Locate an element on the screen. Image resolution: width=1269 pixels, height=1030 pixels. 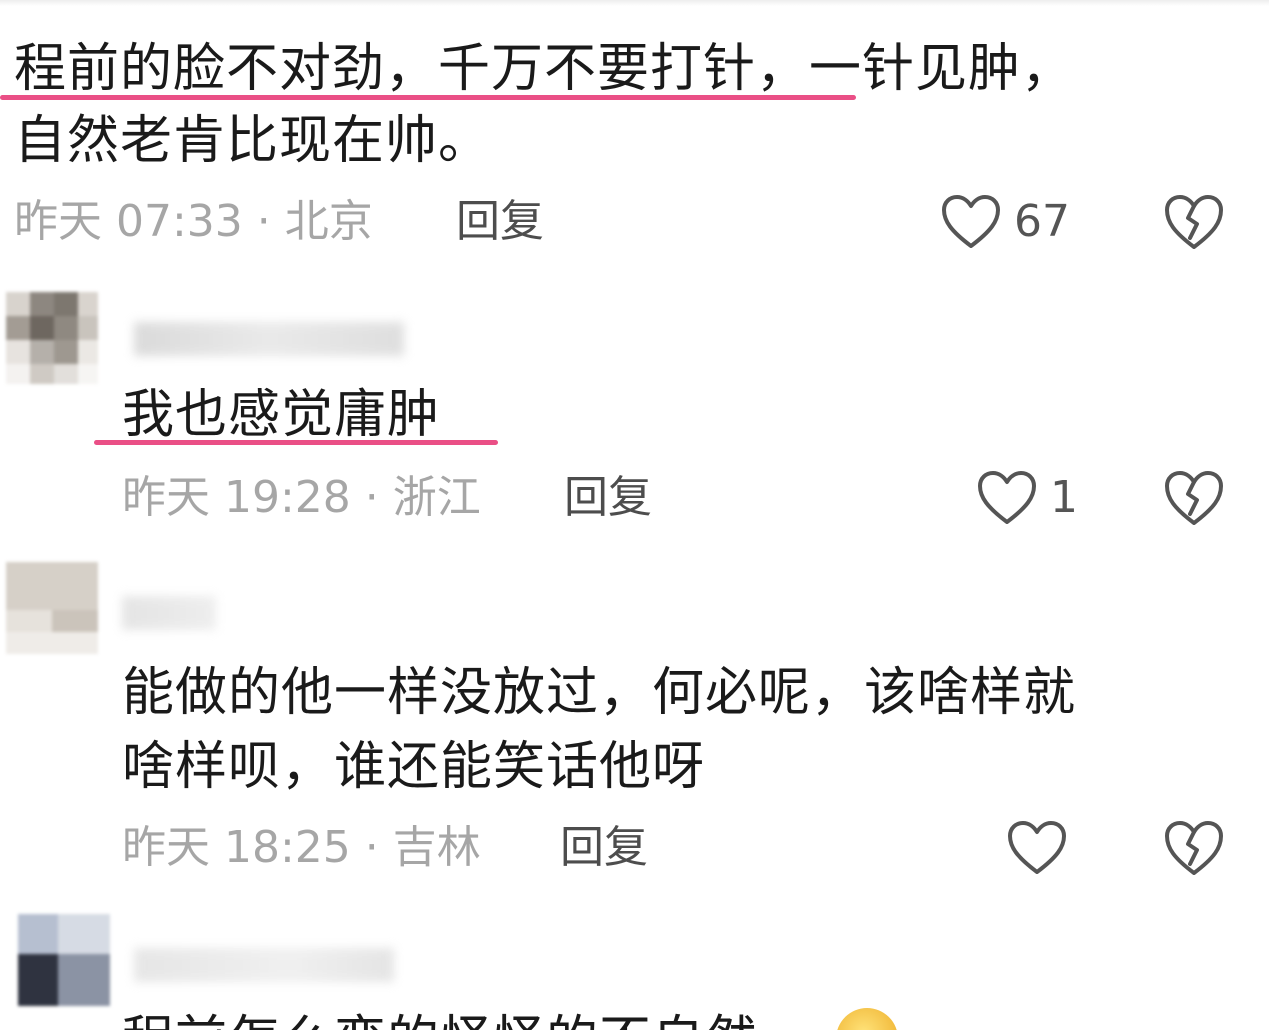
like-button: 1 is located at coordinates (1027, 498).